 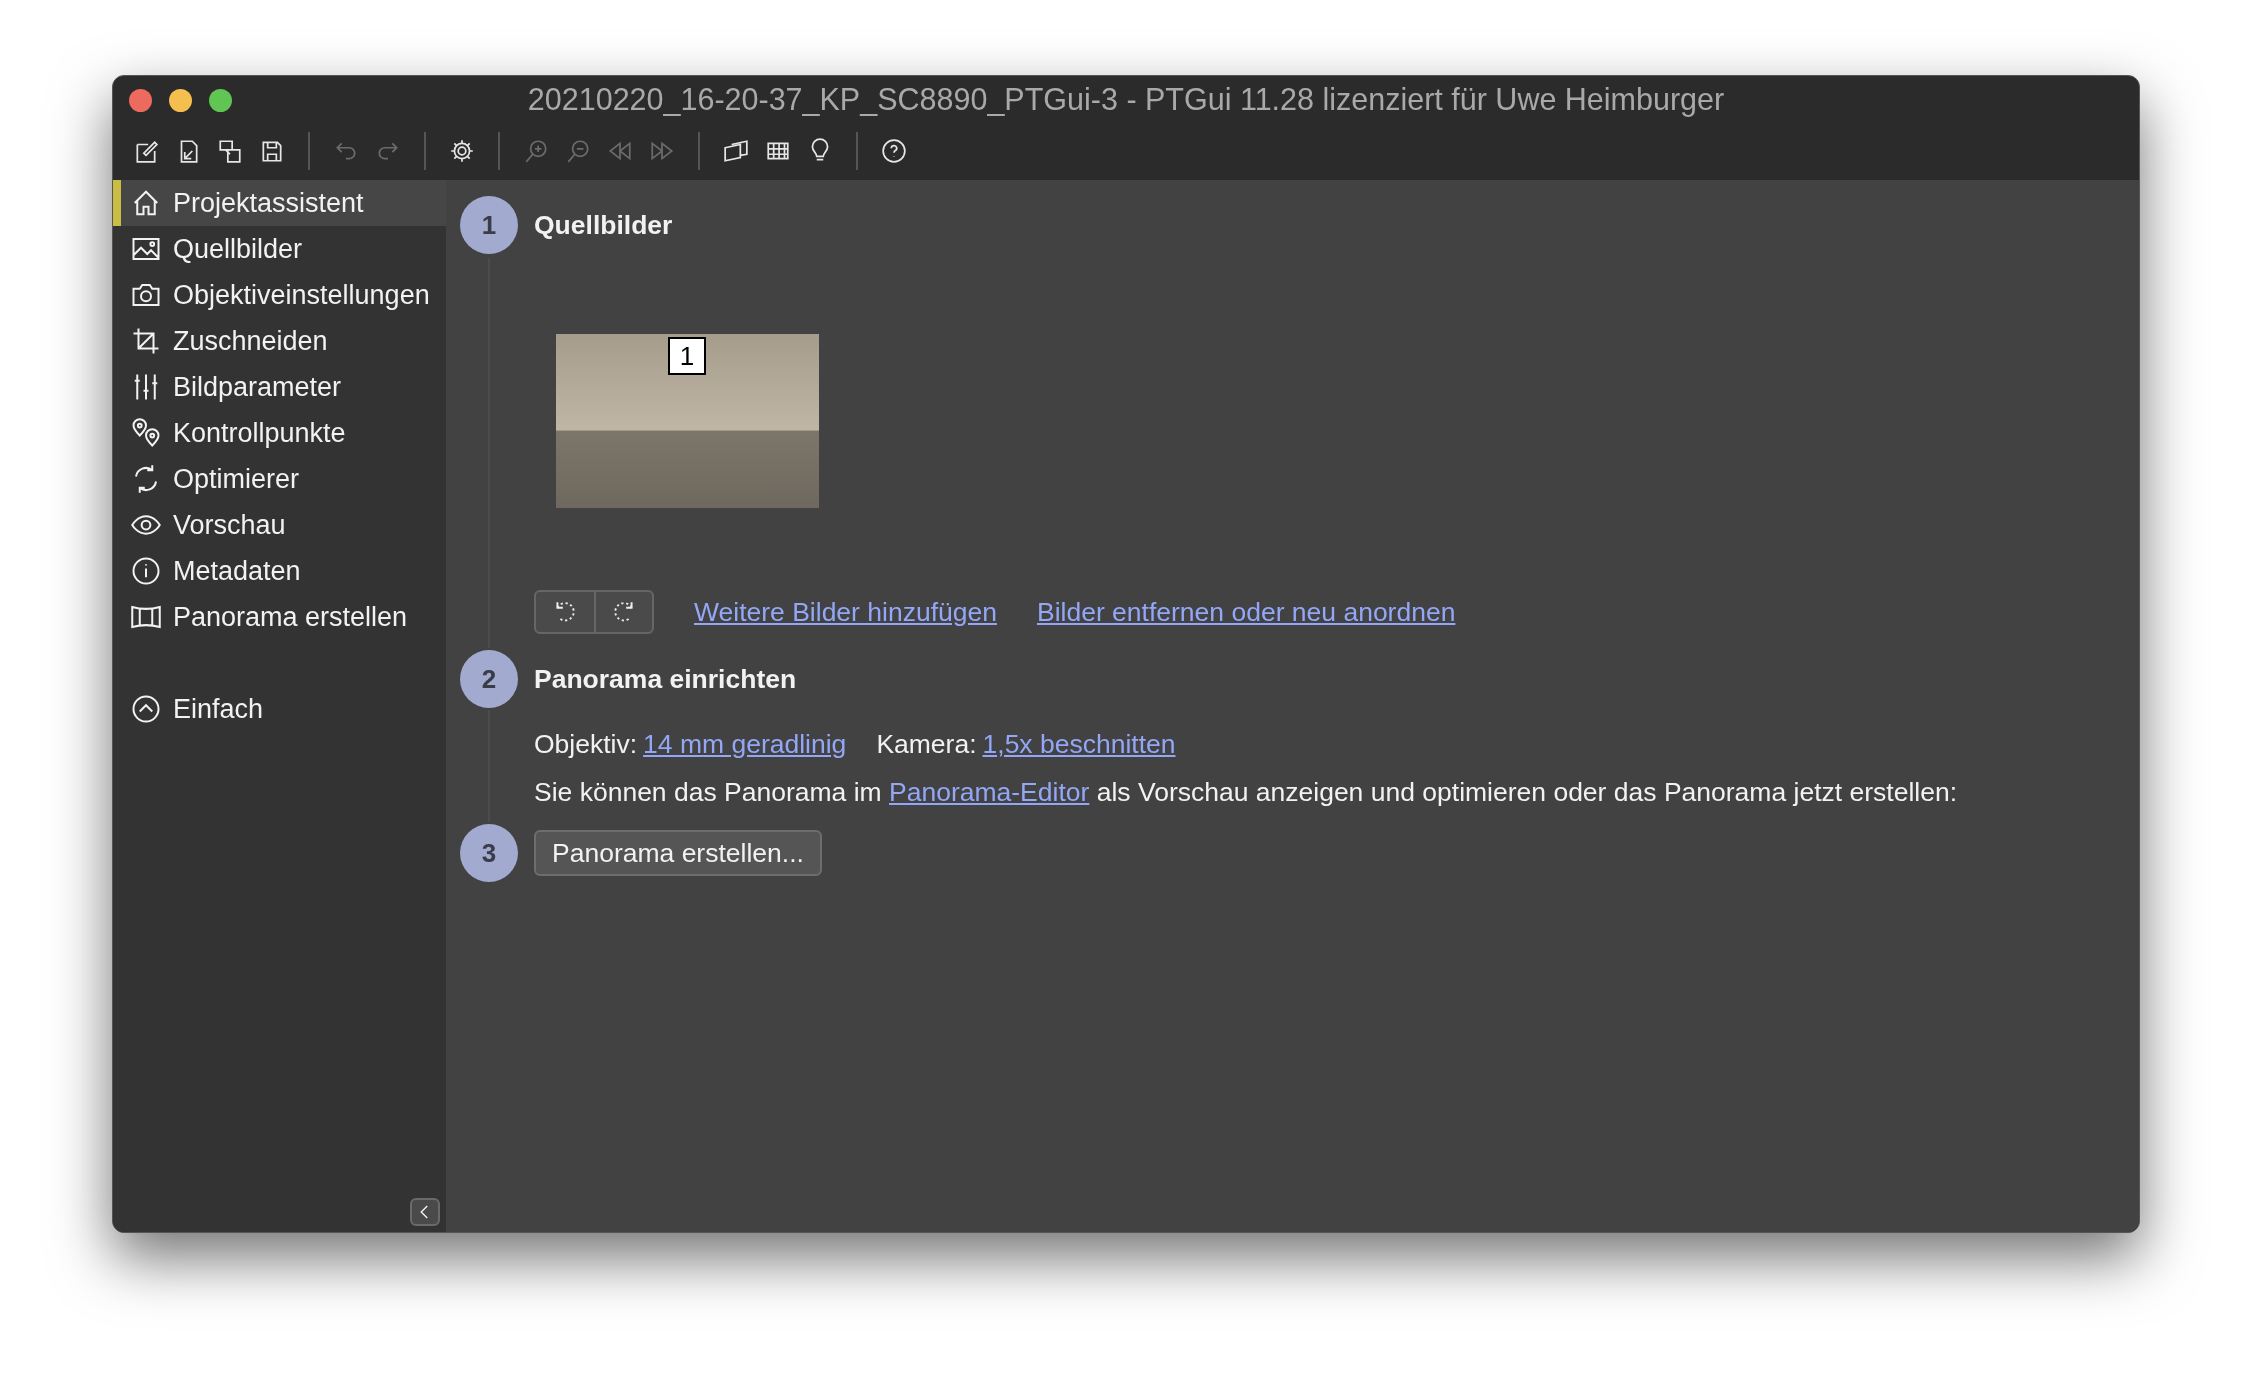 What do you see at coordinates (146, 203) in the screenshot?
I see `home-icon` at bounding box center [146, 203].